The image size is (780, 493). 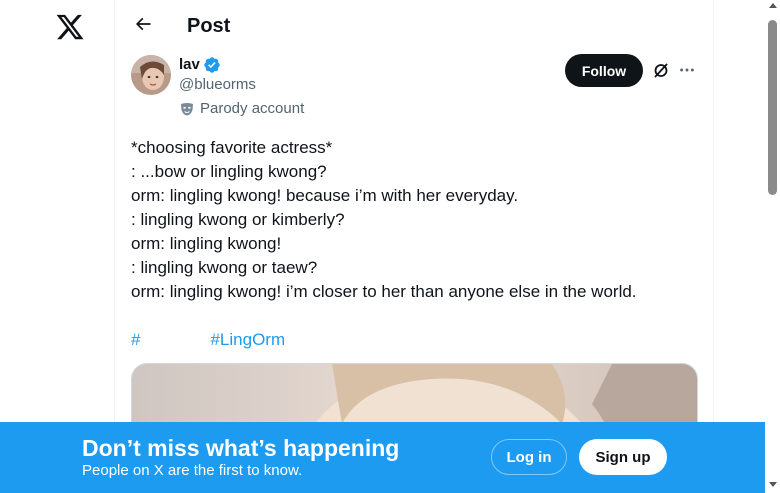 What do you see at coordinates (623, 457) in the screenshot?
I see `signup-button: Sign up` at bounding box center [623, 457].